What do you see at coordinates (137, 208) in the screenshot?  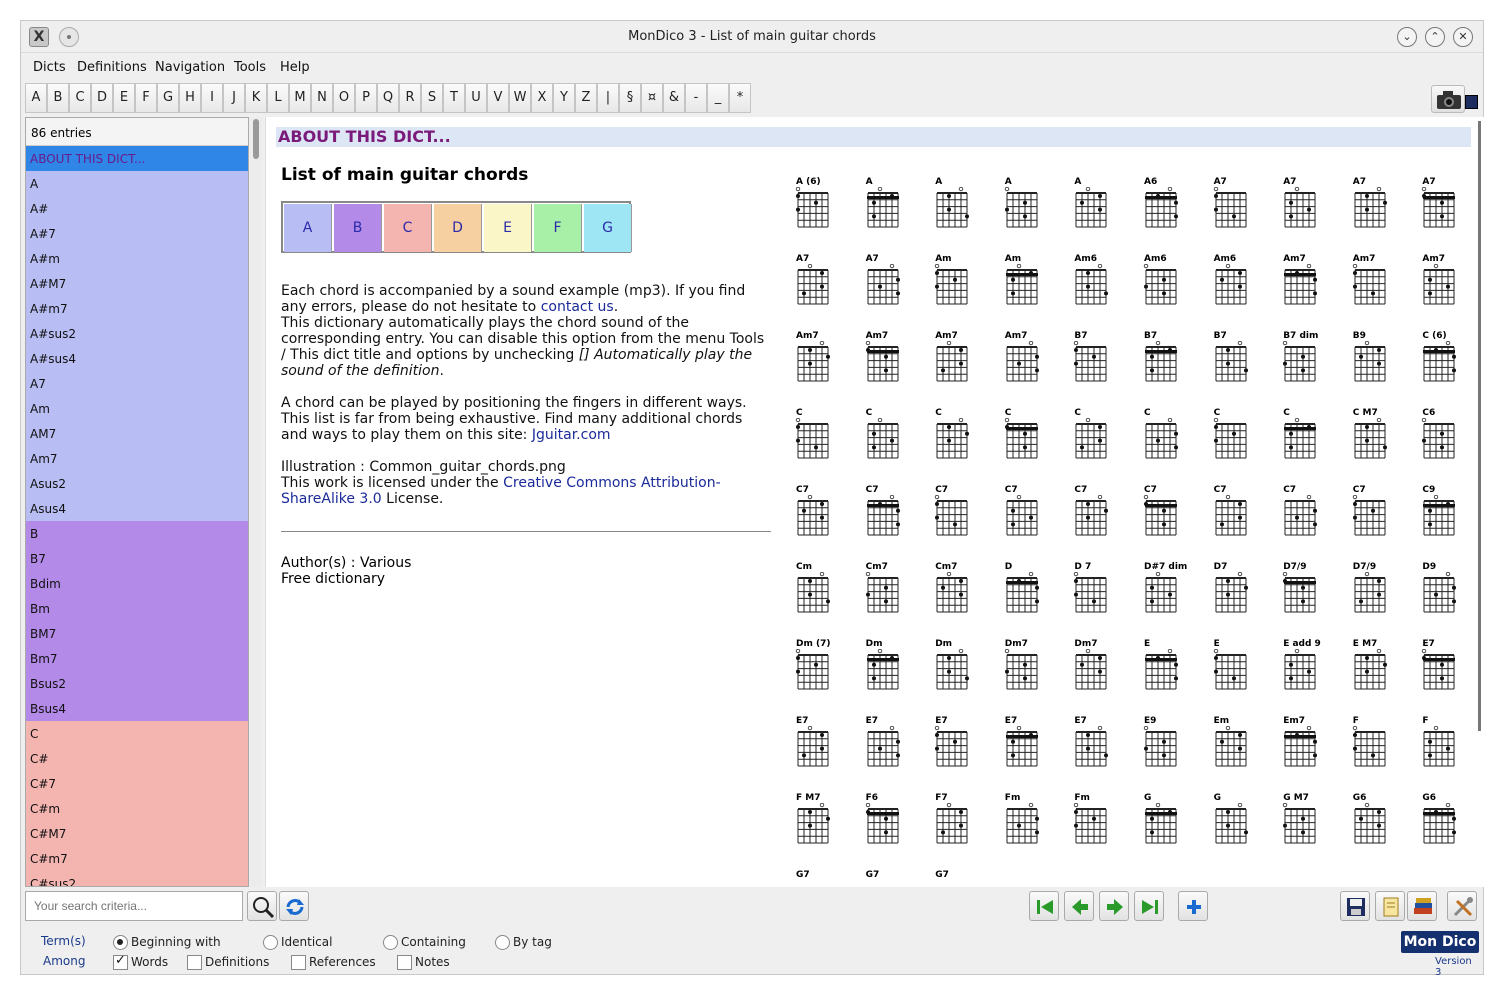 I see `list-item: A#` at bounding box center [137, 208].